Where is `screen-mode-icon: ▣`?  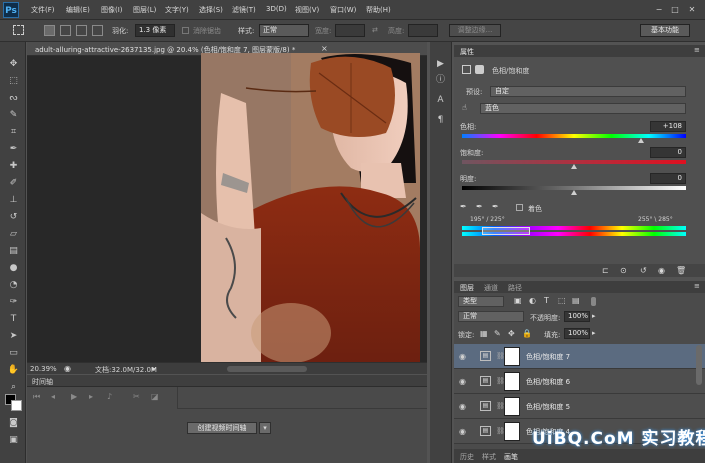
screen-mode-icon: ▣ is located at coordinates (13, 440).